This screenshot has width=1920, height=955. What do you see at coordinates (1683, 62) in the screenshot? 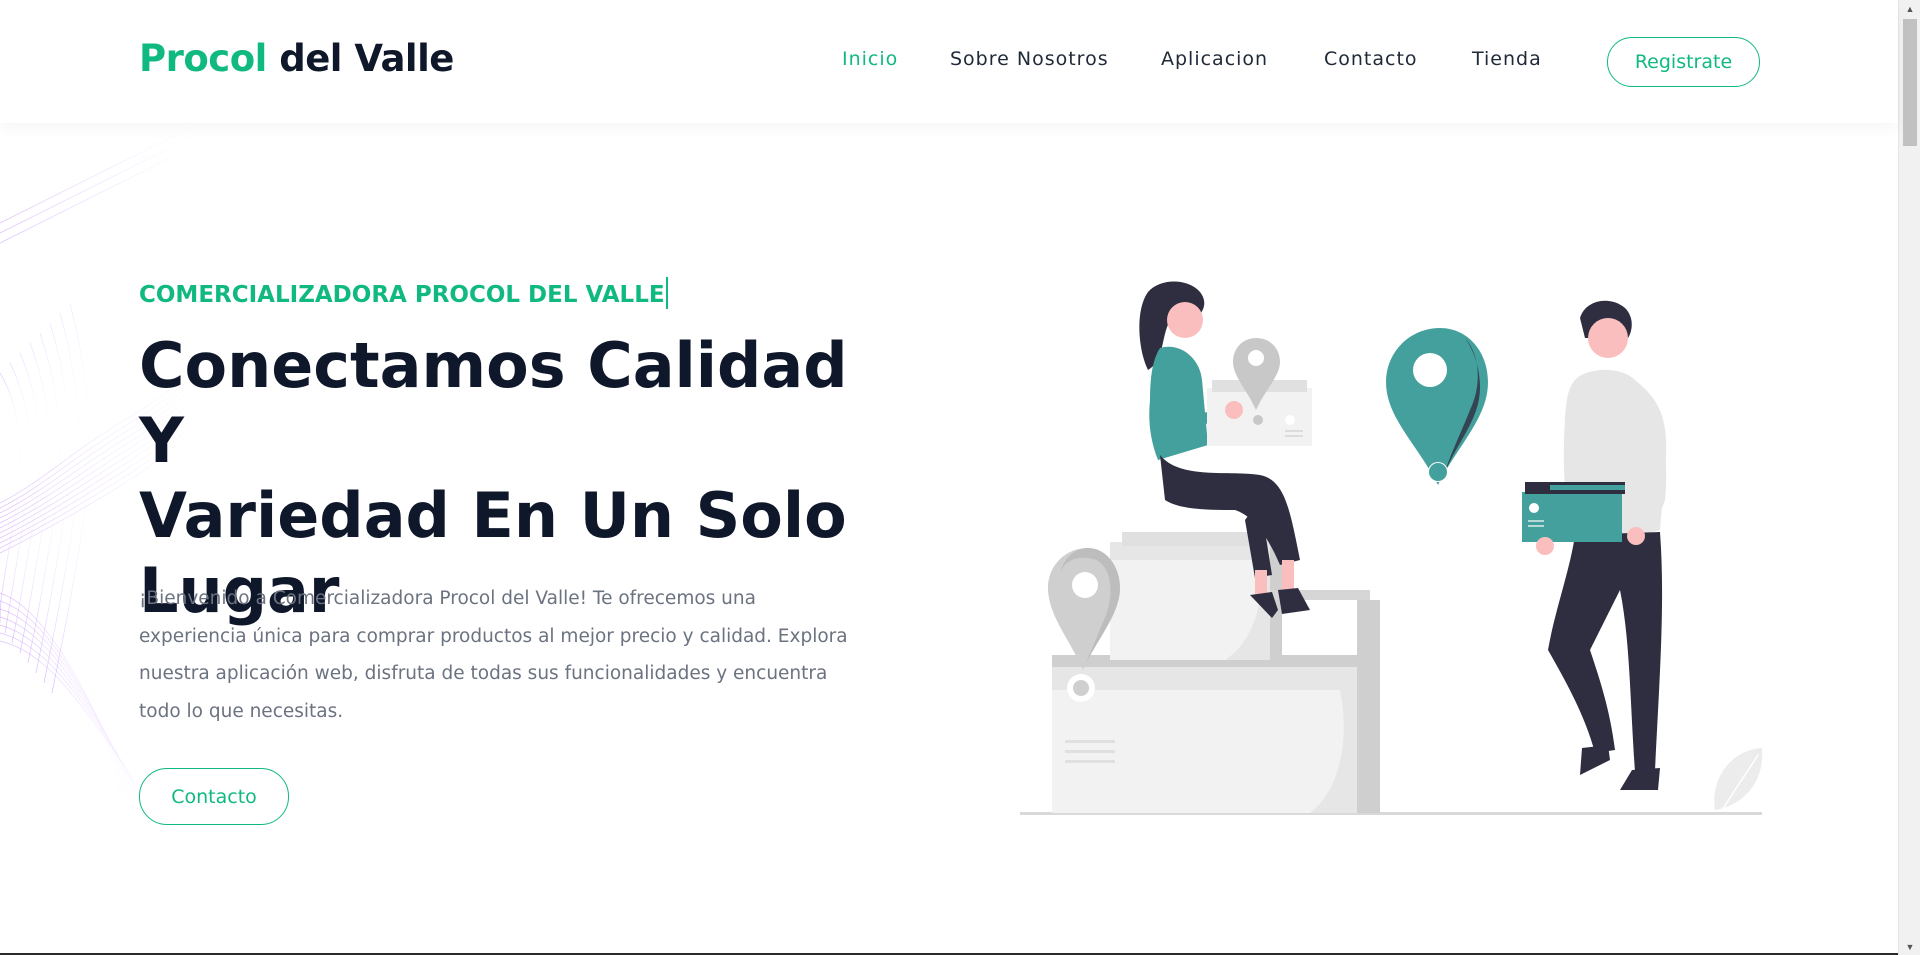
I see `register-button: Registrate` at bounding box center [1683, 62].